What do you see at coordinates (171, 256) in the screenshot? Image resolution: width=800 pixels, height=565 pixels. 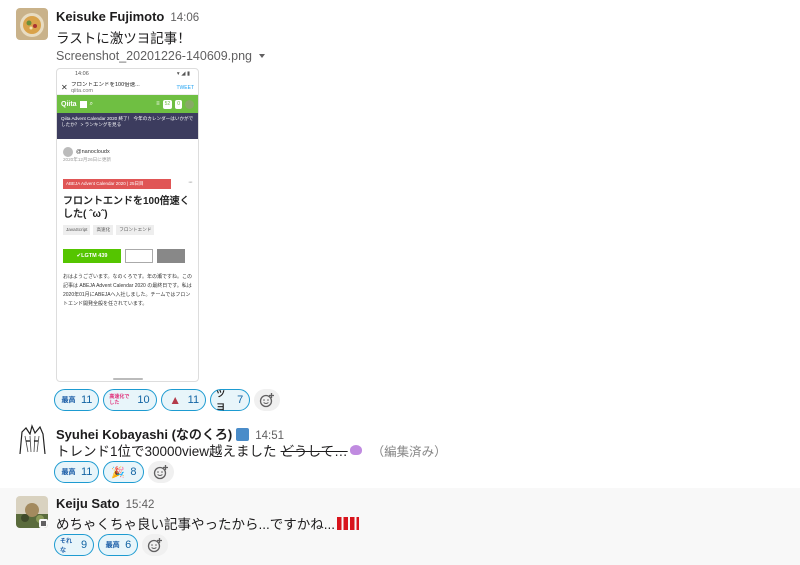 I see `share-icon` at bounding box center [171, 256].